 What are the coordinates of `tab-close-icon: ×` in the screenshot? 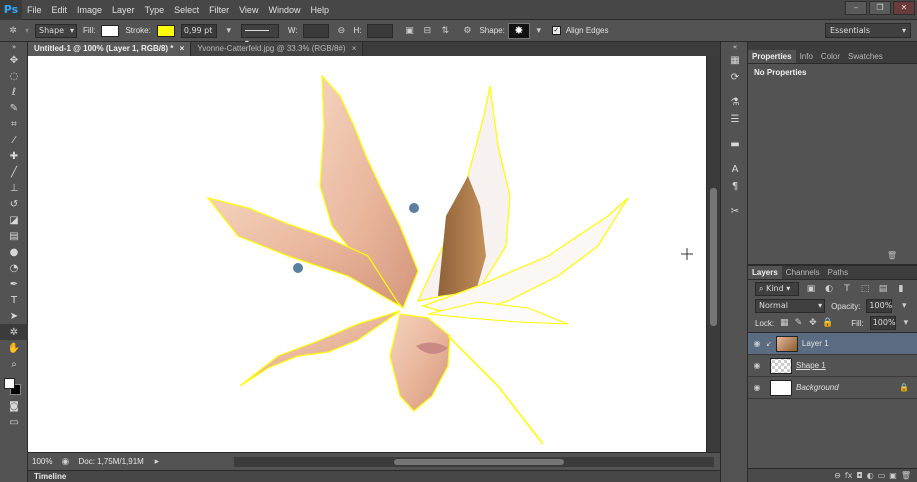 It's located at (182, 48).